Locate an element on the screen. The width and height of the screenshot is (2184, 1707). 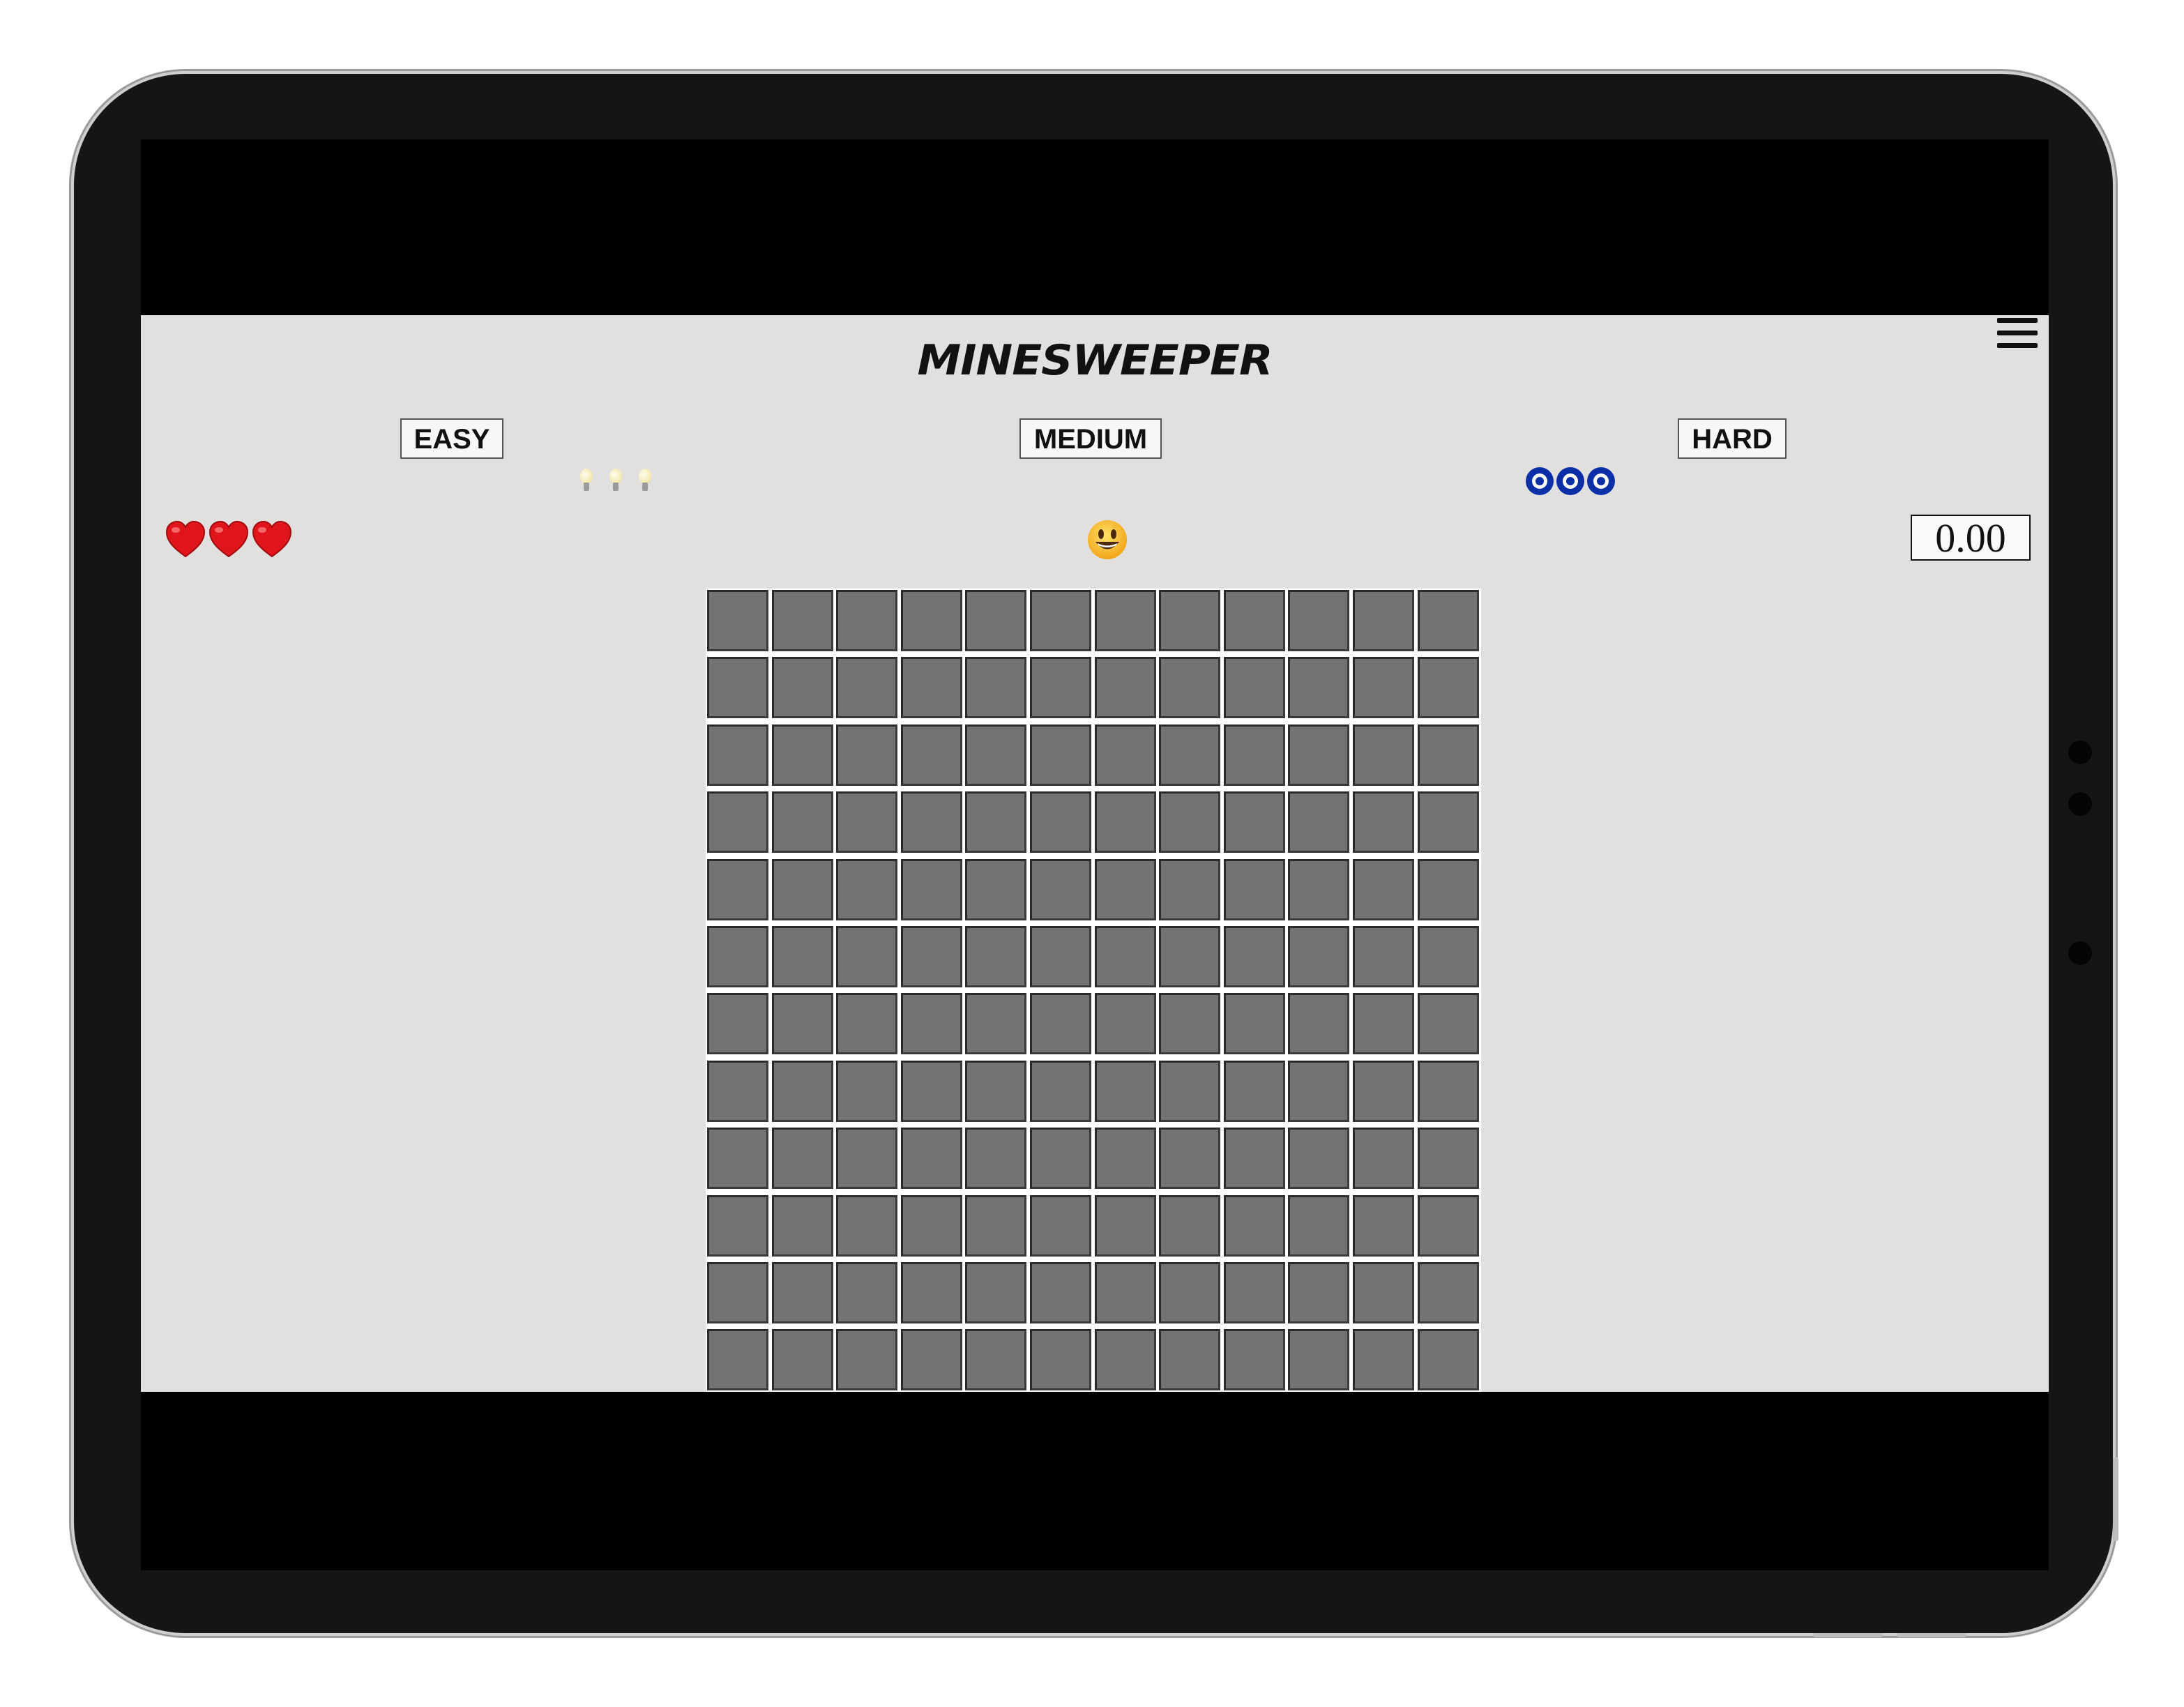
evil-eye-icon is located at coordinates (1570, 481).